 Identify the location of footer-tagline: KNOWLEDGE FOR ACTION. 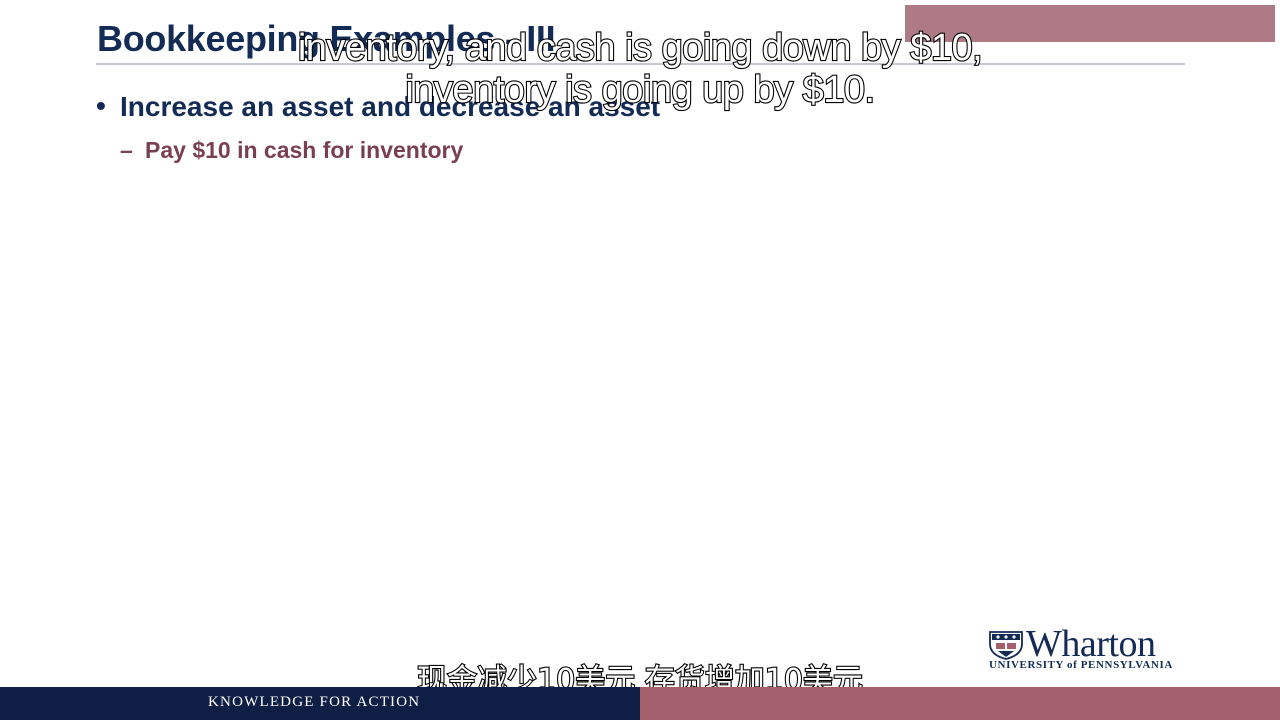
(314, 702).